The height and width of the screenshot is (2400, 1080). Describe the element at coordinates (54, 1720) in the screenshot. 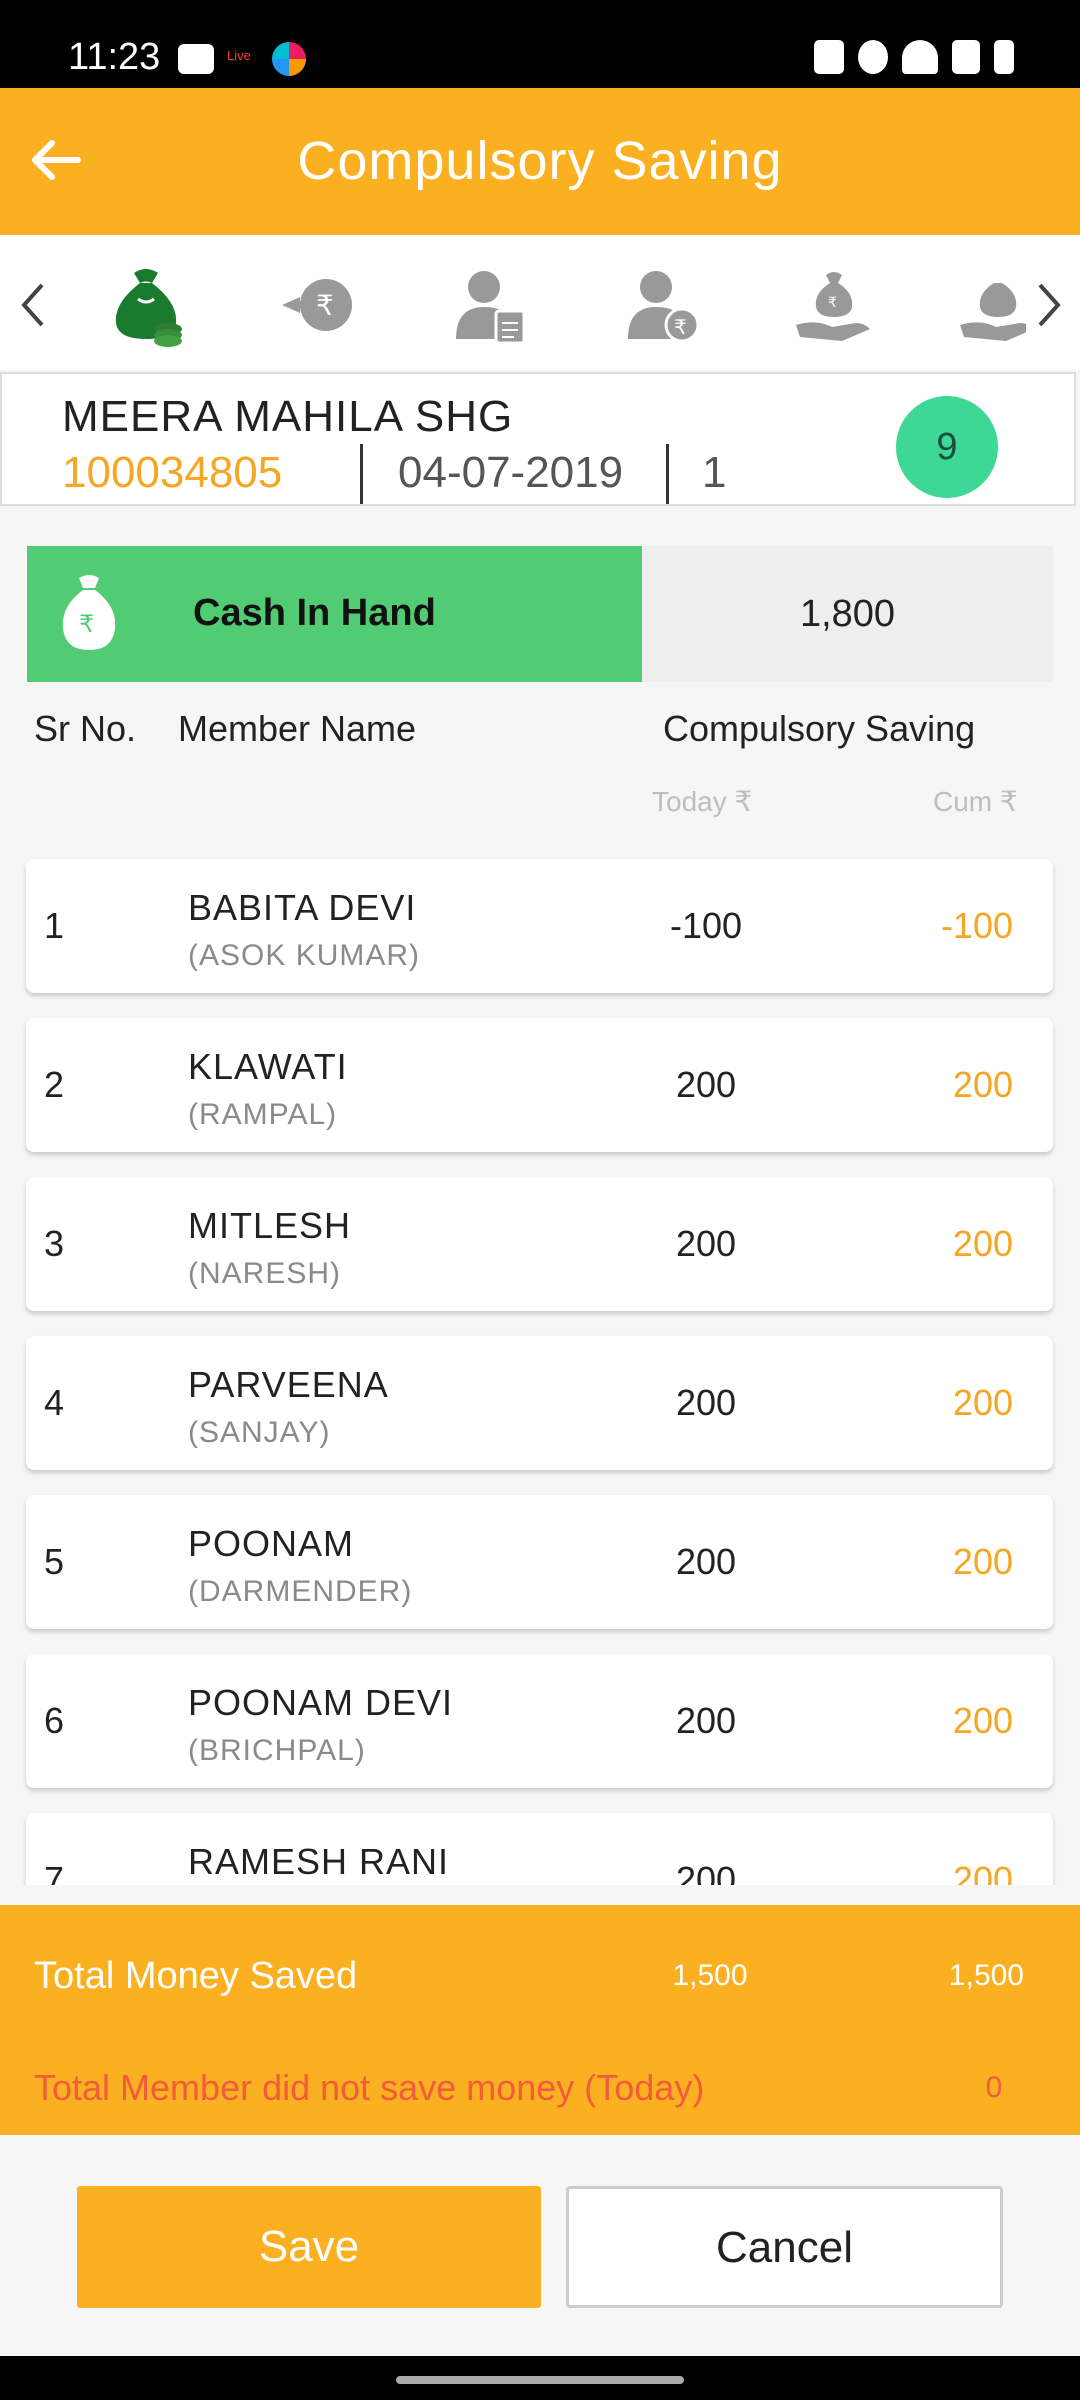

I see `member-sr: 6` at that location.